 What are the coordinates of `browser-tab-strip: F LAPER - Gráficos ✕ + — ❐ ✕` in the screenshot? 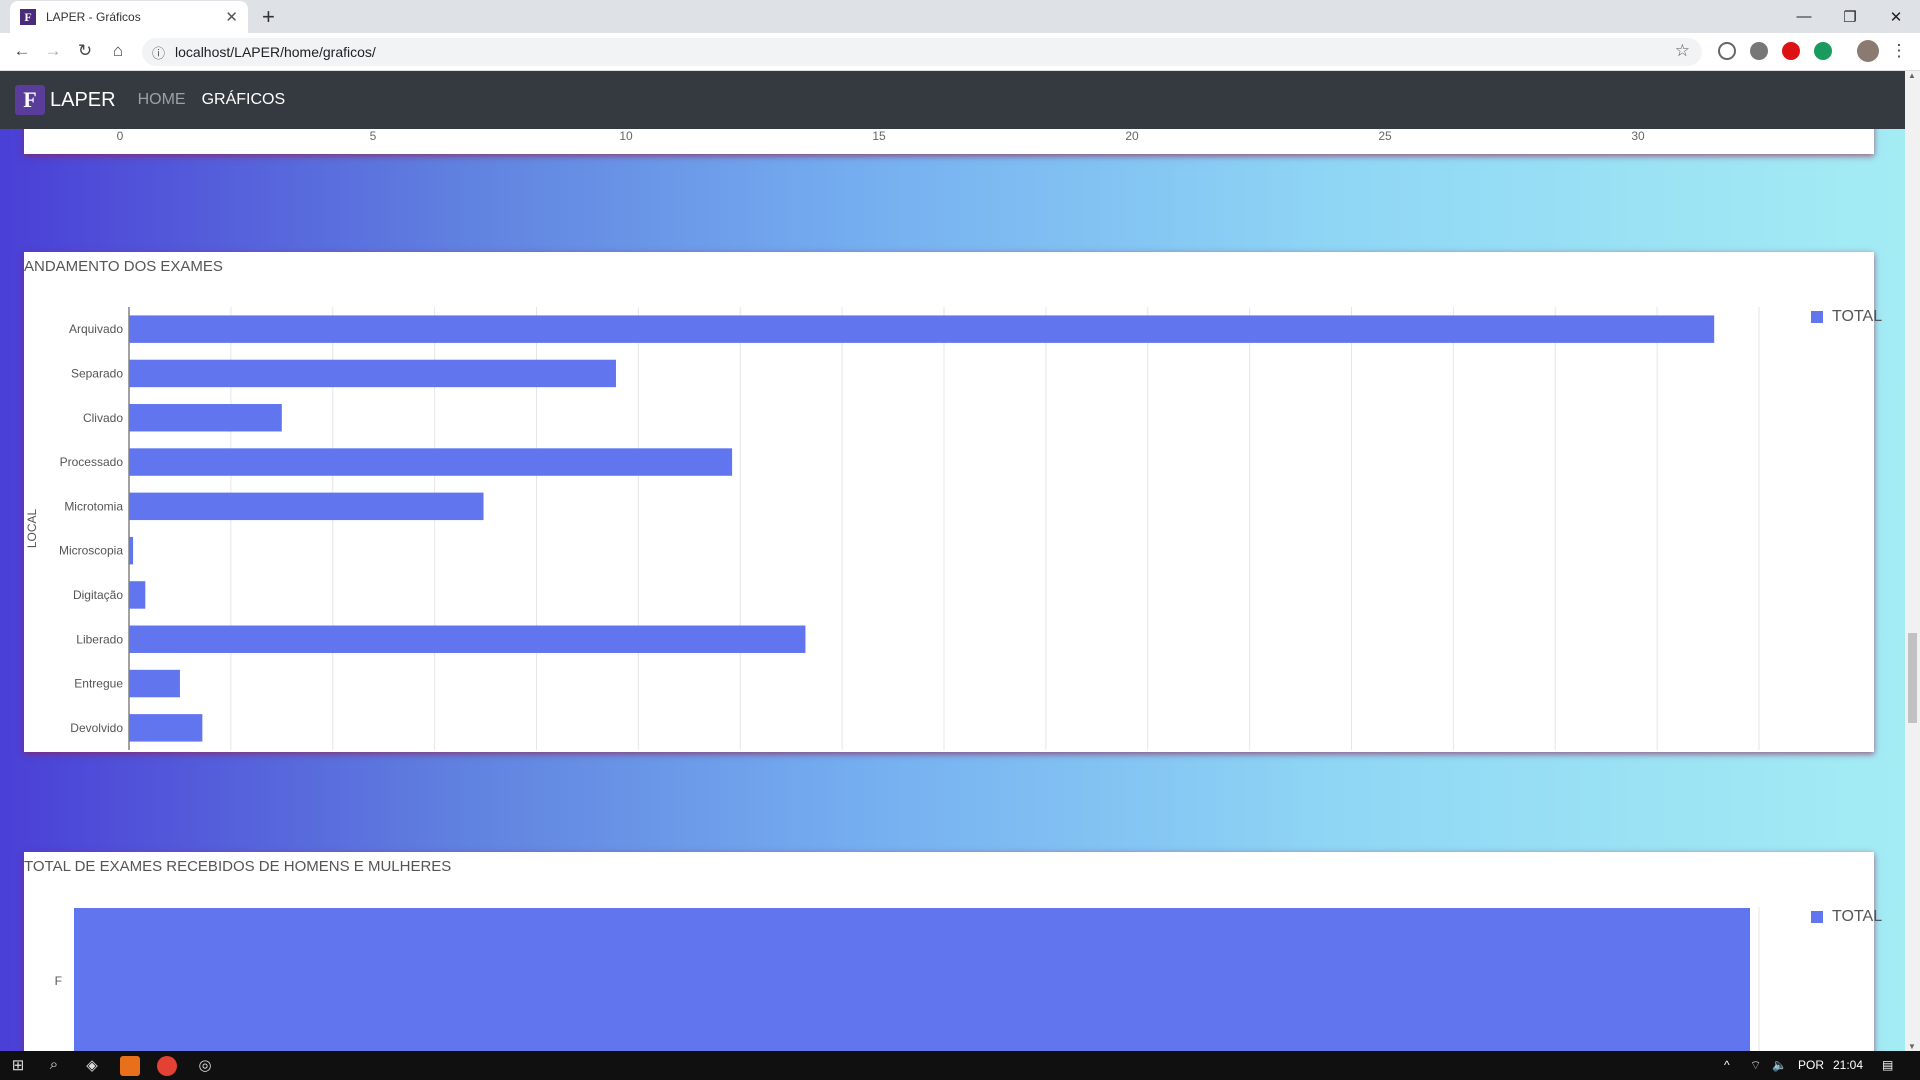 It's located at (960, 16).